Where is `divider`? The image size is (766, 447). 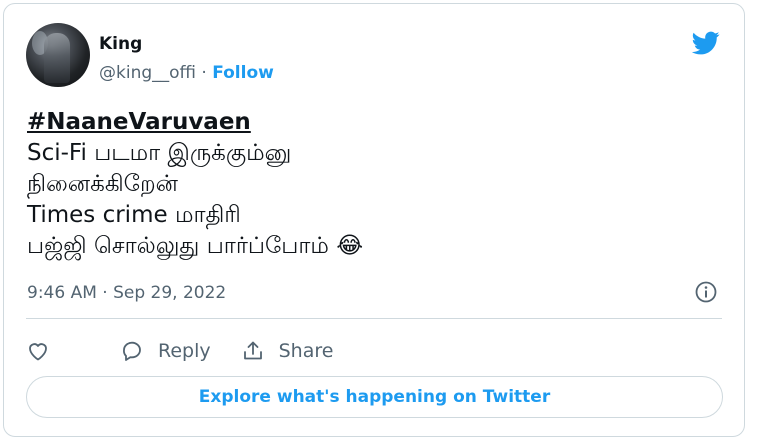
divider is located at coordinates (374, 318).